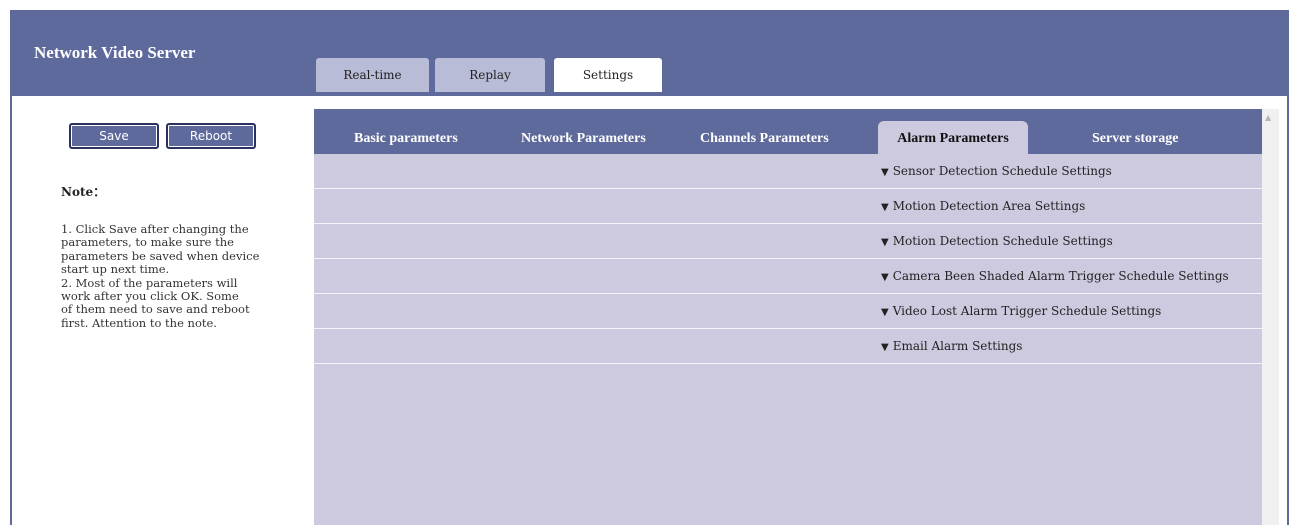 The height and width of the screenshot is (525, 1290). What do you see at coordinates (1002, 241) in the screenshot?
I see `row-label-text: Motion Detection Schedule Settings` at bounding box center [1002, 241].